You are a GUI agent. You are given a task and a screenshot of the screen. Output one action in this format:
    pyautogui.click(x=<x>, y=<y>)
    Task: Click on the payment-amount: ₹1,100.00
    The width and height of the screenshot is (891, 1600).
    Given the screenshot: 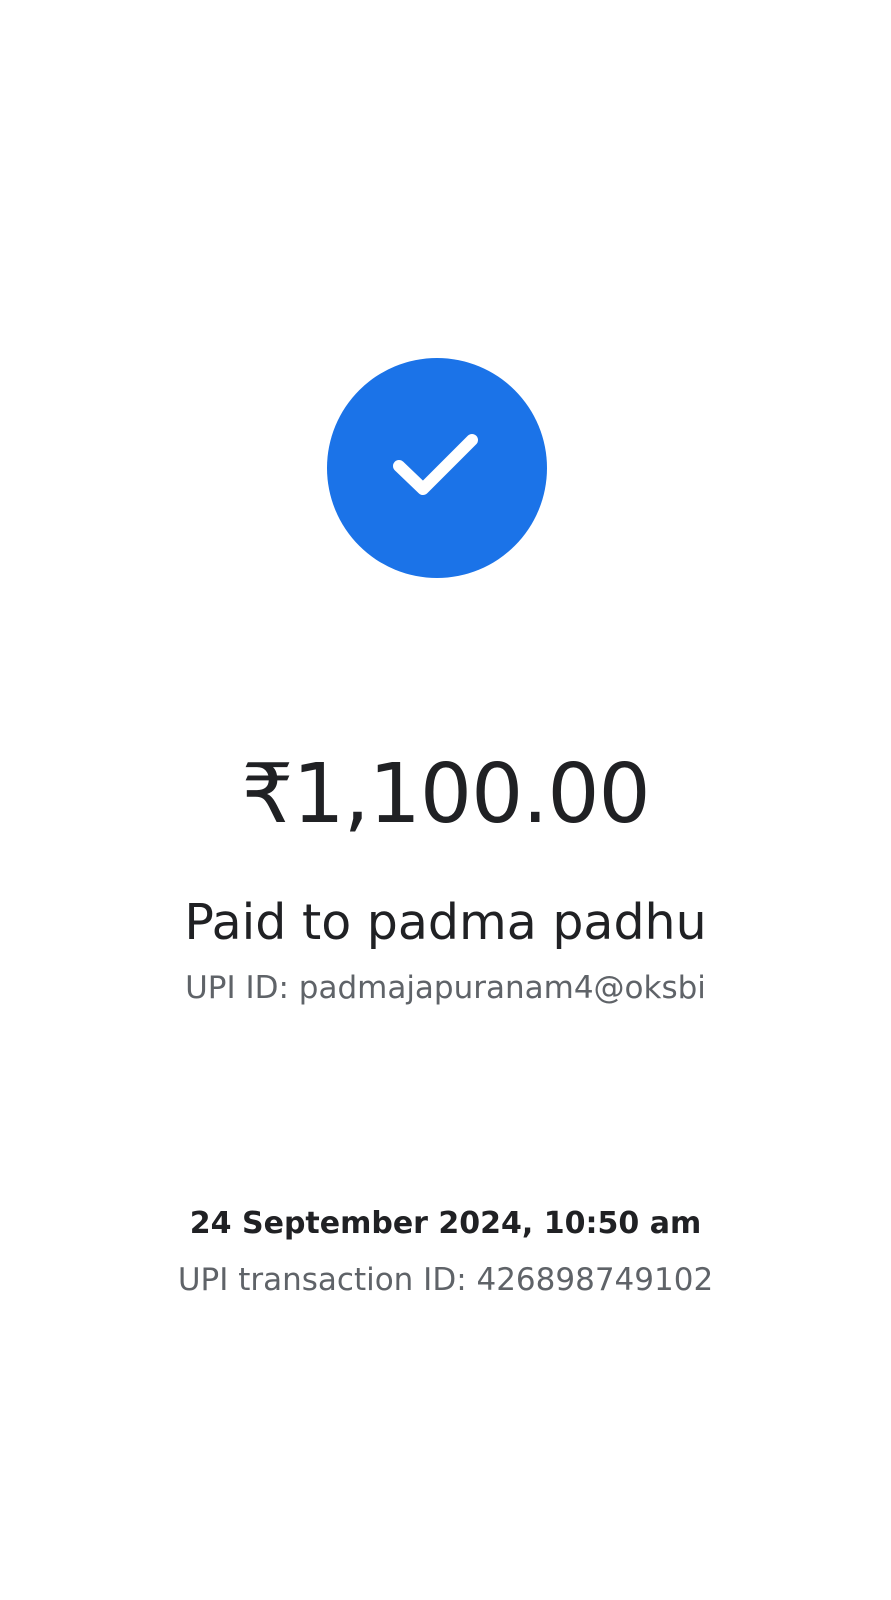 What is the action you would take?
    pyautogui.click(x=445, y=794)
    